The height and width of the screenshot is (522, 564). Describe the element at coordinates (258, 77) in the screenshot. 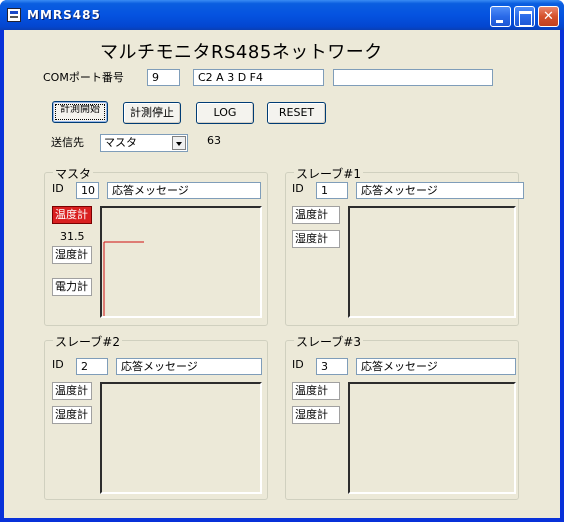

I see `received-data-field: C2 A 3 D F4` at that location.